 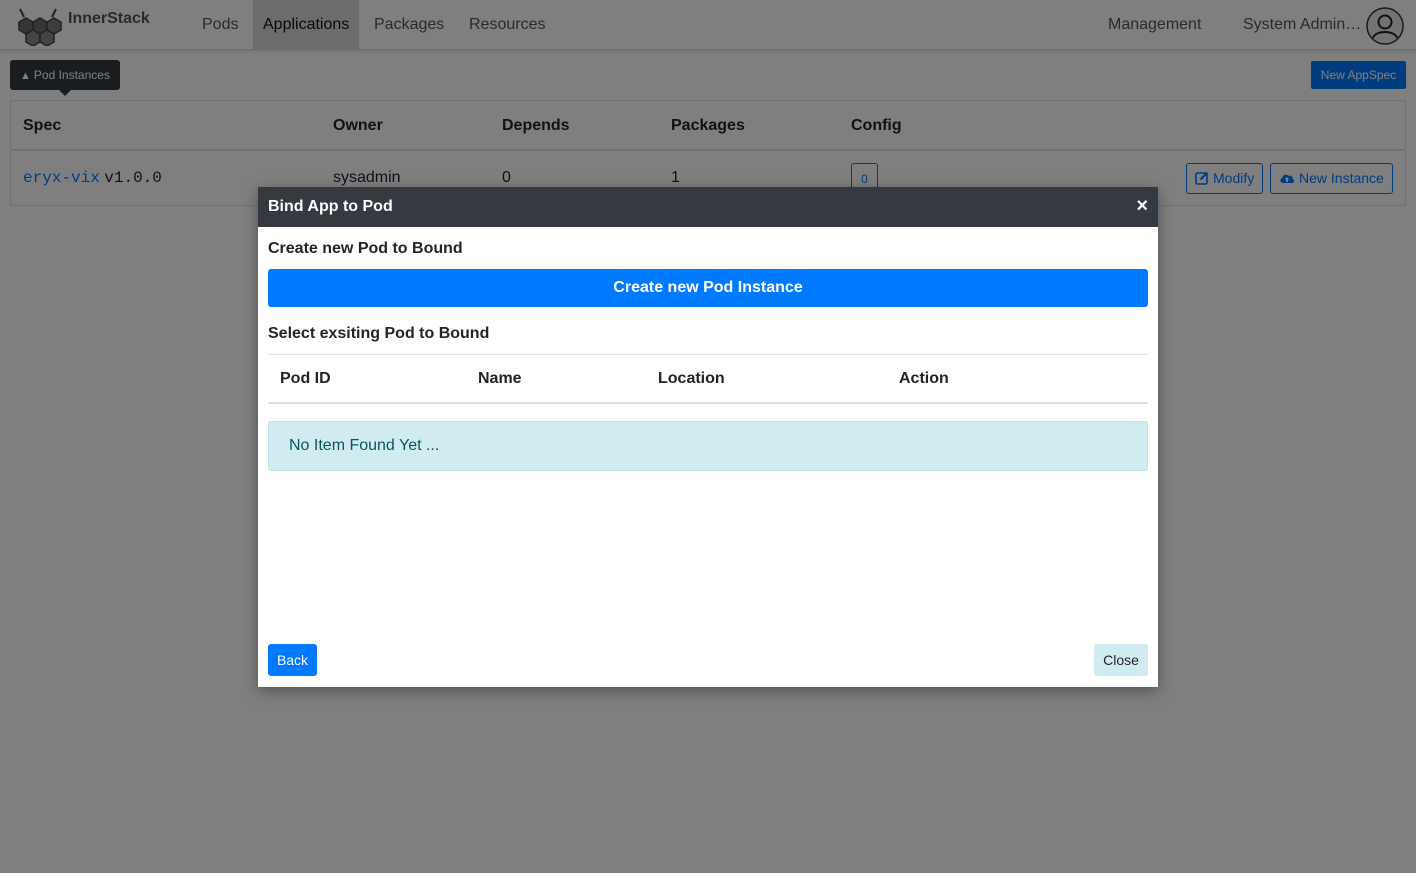 I want to click on modal-title: Bind App to Pod, so click(x=330, y=206).